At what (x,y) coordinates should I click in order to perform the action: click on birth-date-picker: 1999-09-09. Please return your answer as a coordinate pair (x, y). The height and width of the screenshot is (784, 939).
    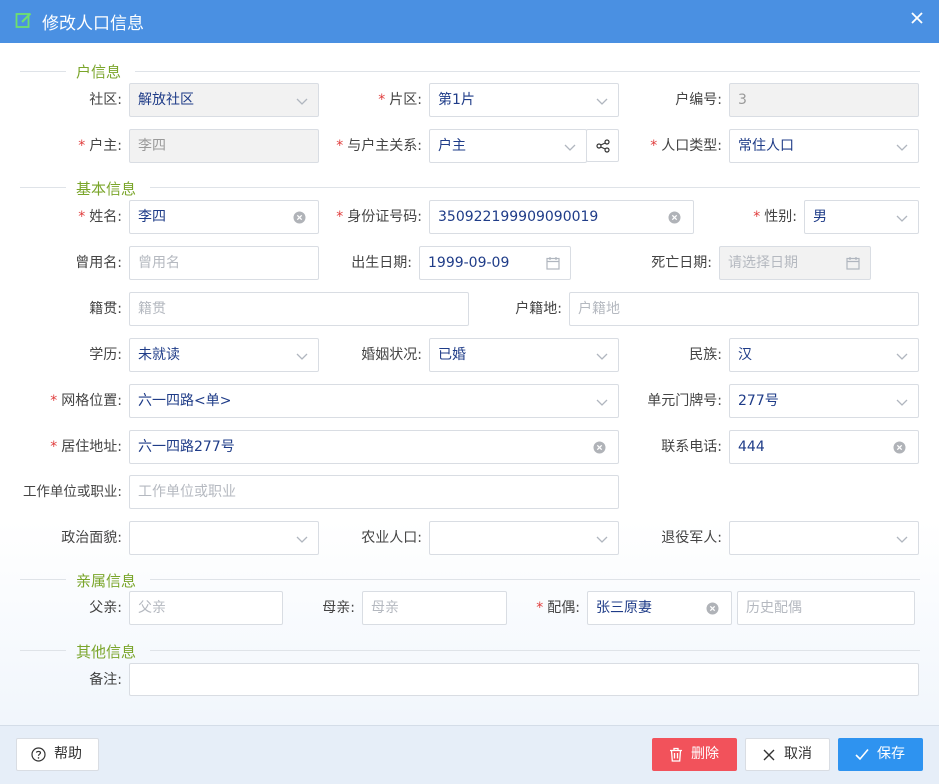
    Looking at the image, I should click on (495, 263).